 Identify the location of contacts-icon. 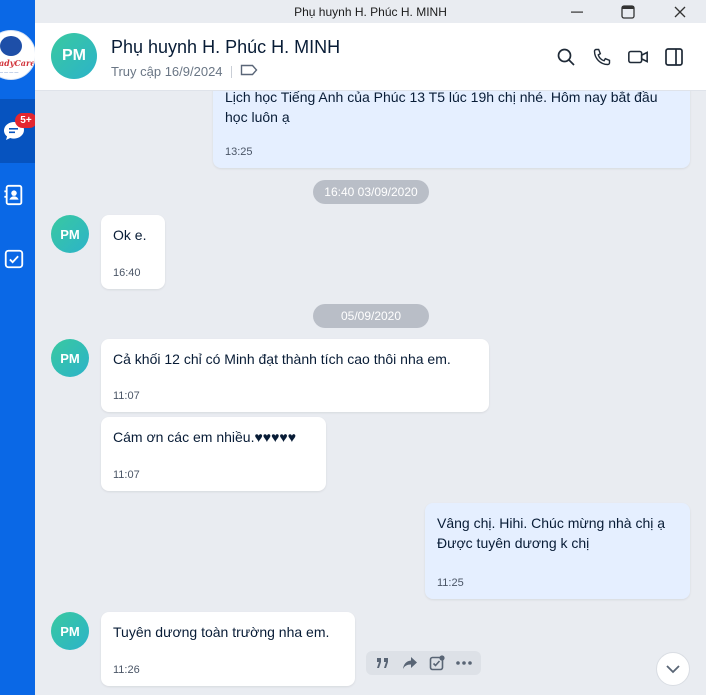
(14, 195).